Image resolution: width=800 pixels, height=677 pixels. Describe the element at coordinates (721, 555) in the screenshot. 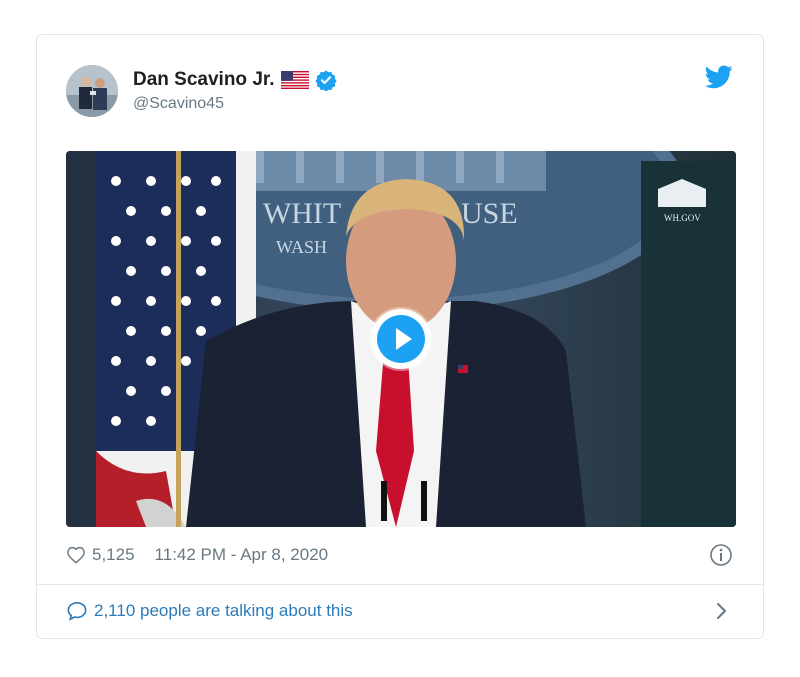

I see `info-icon` at that location.